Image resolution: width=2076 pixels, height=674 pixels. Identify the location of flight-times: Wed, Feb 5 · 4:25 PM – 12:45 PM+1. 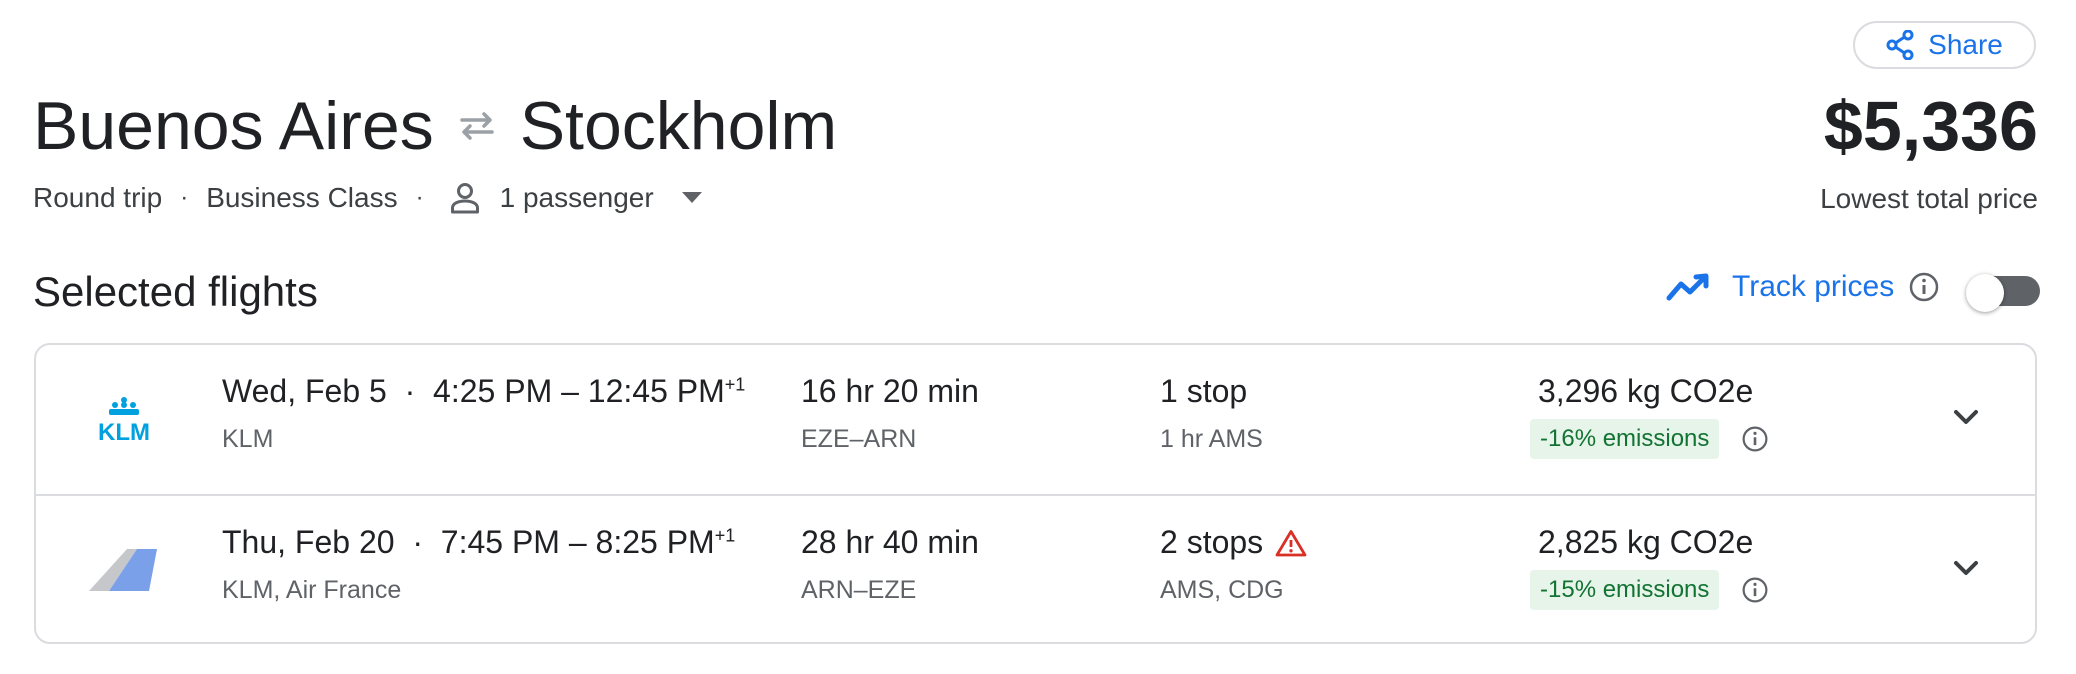
(483, 391).